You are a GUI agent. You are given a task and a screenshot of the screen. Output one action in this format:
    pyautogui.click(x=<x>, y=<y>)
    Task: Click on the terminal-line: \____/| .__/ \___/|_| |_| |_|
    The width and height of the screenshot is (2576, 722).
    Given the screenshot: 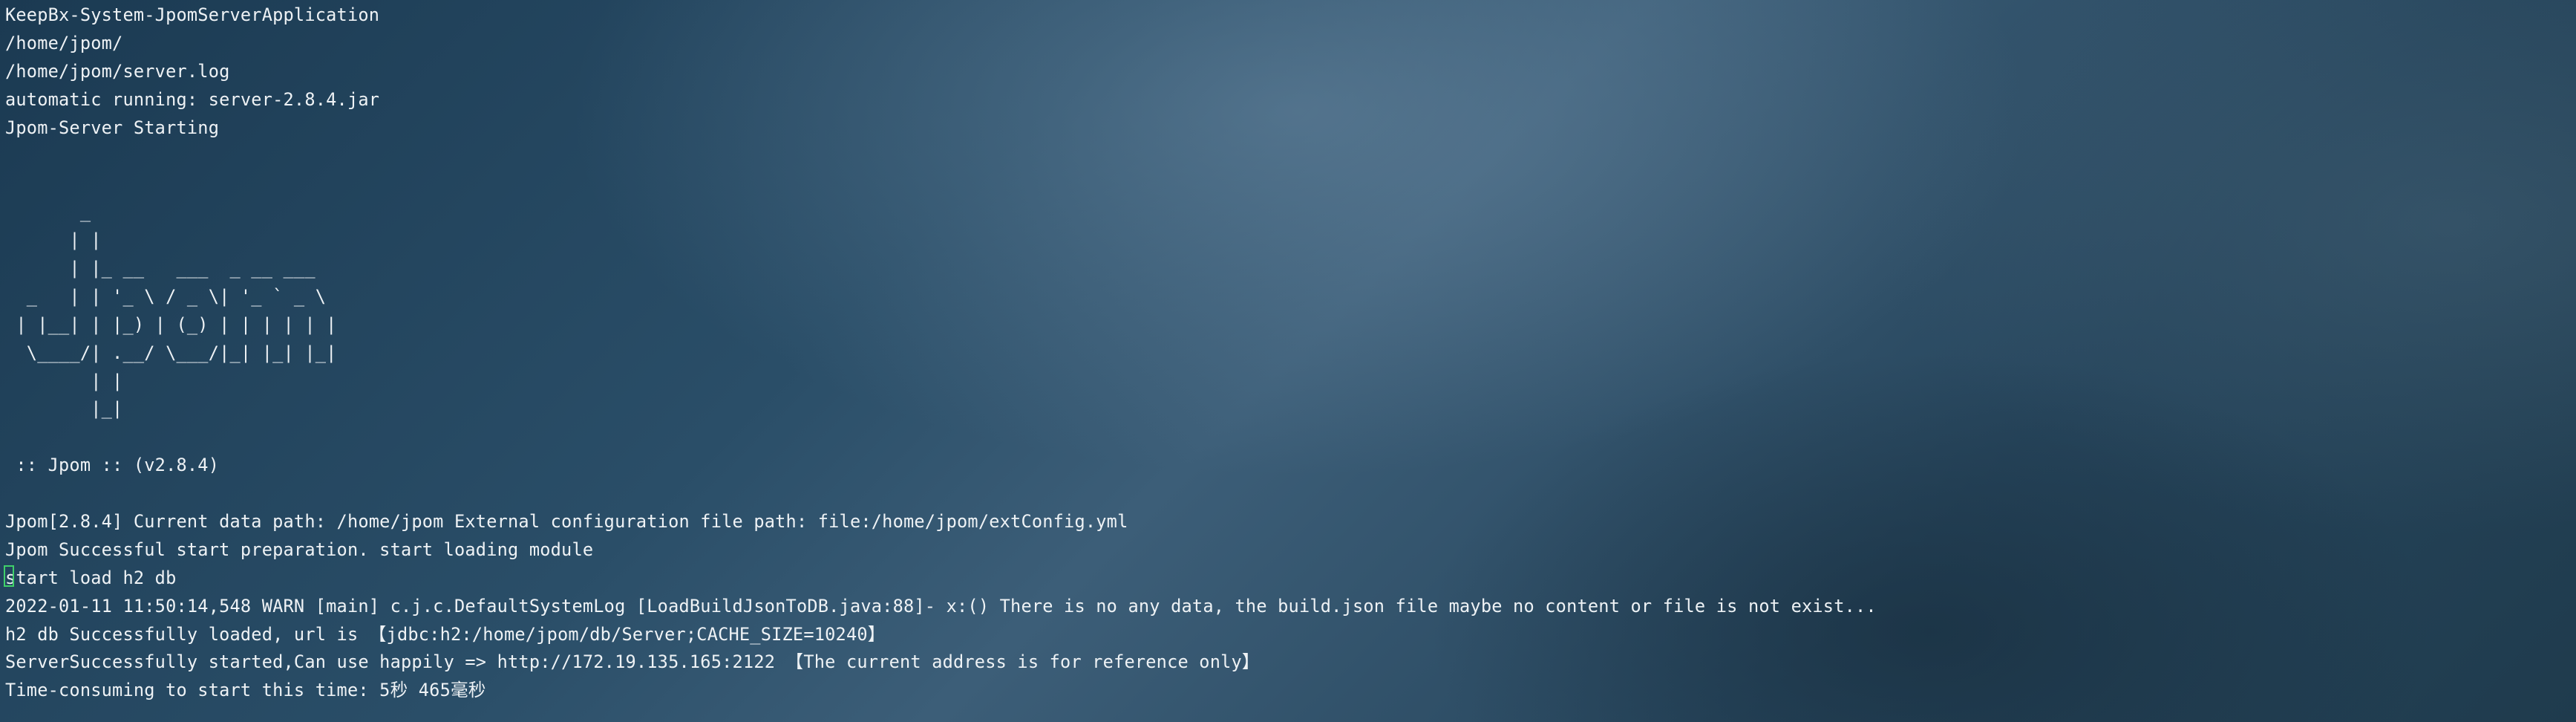 What is the action you would take?
    pyautogui.click(x=171, y=352)
    